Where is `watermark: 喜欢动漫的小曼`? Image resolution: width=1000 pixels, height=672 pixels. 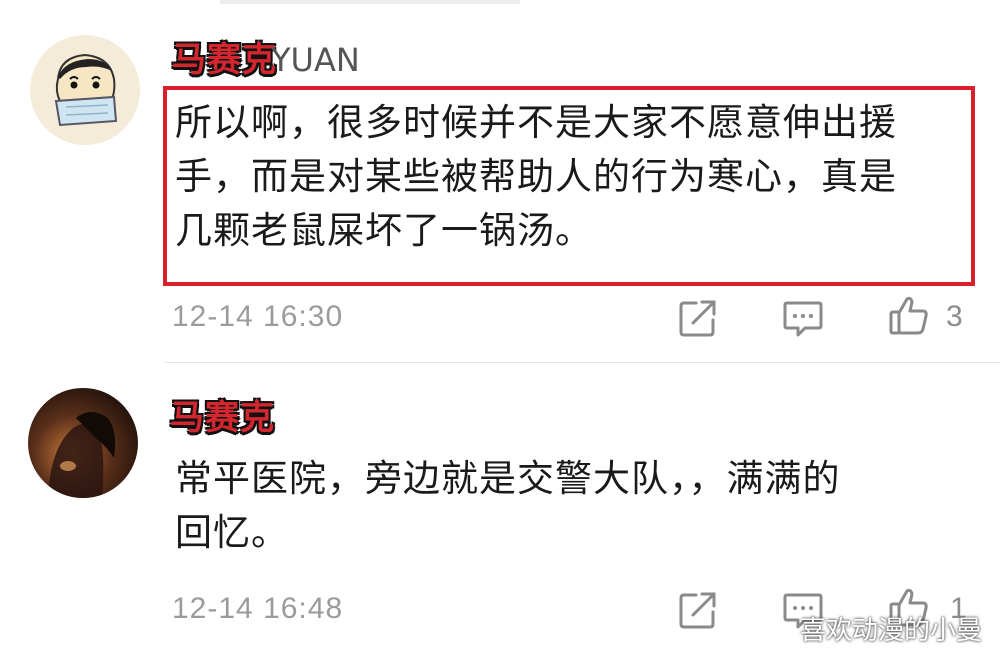
watermark: 喜欢动漫的小曼 is located at coordinates (869, 628).